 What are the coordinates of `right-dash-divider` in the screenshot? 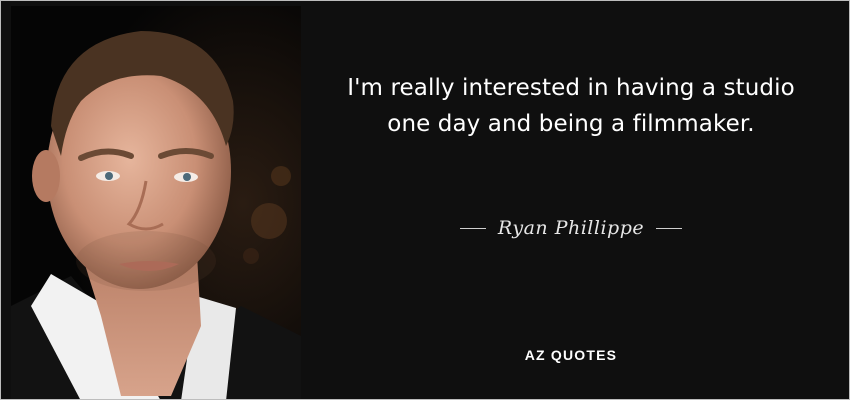 It's located at (669, 228).